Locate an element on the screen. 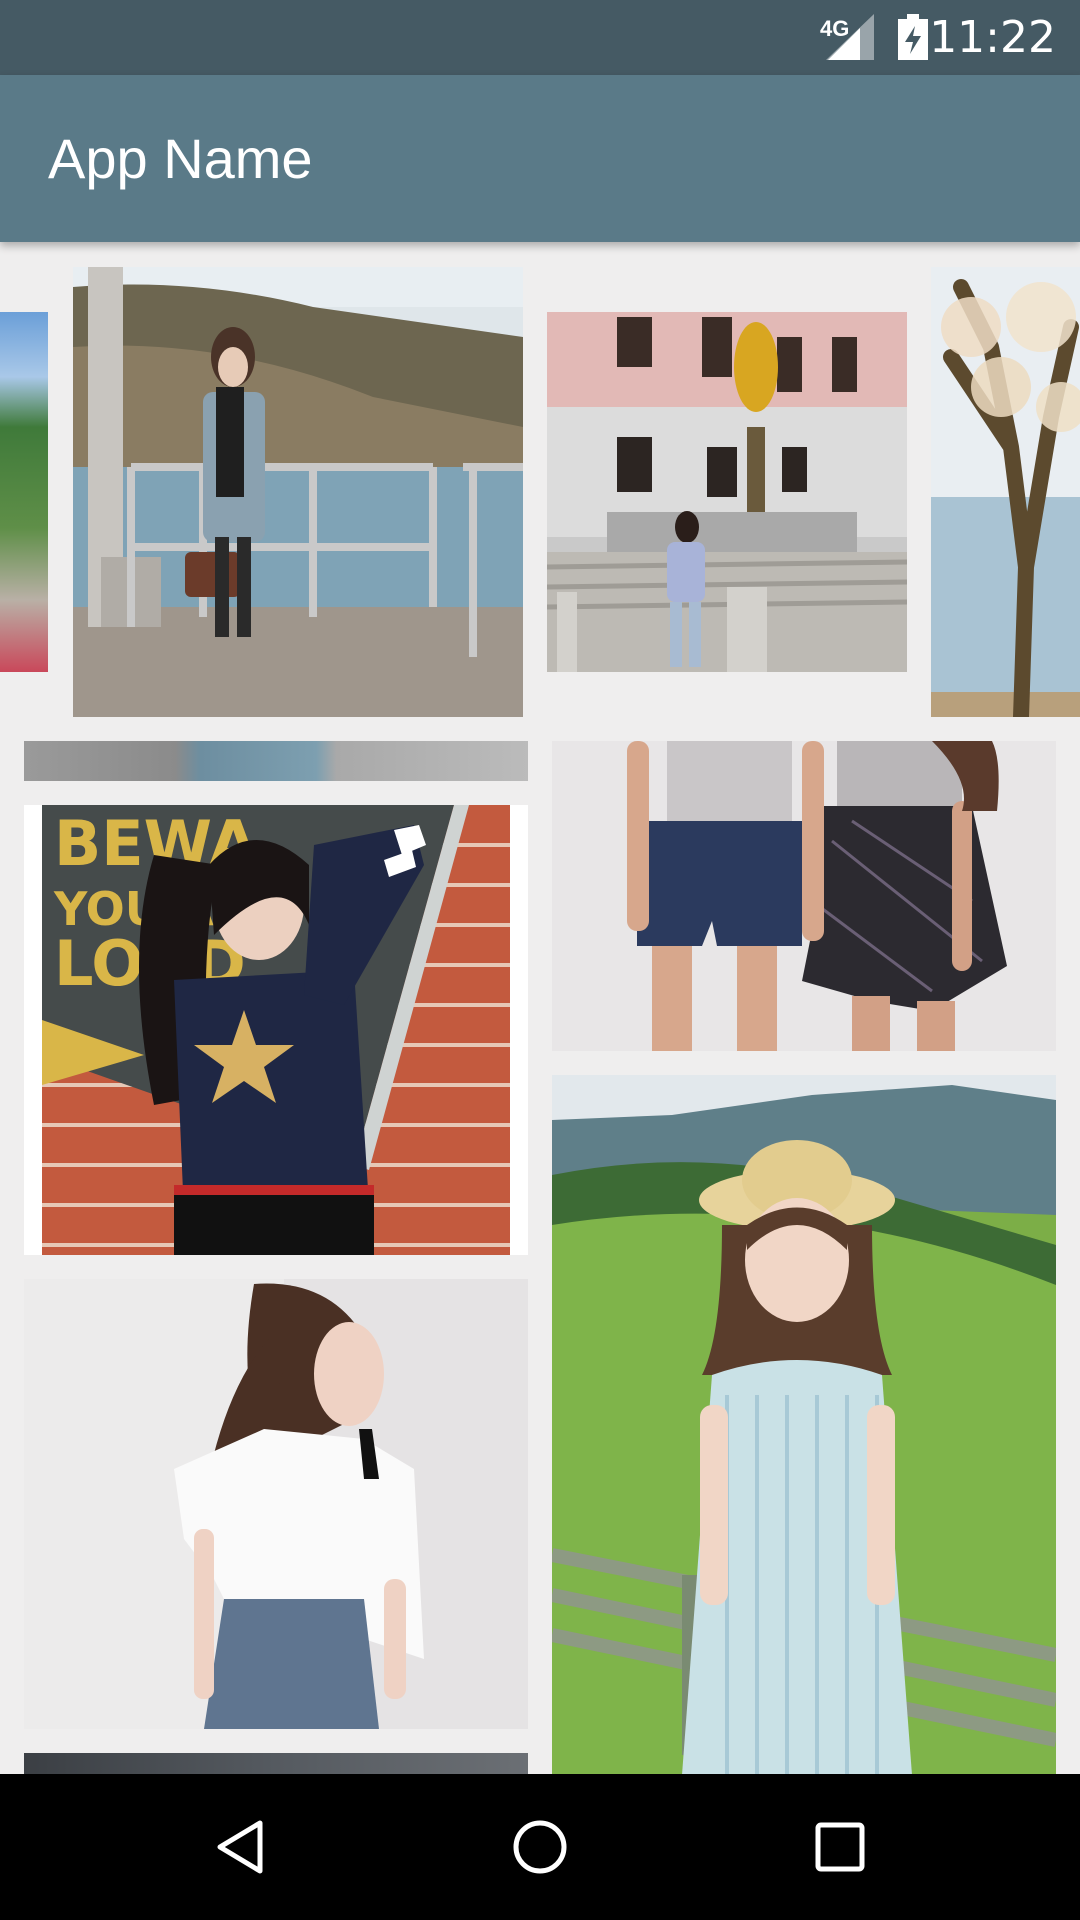  grid-photo-partial-top is located at coordinates (276, 761).